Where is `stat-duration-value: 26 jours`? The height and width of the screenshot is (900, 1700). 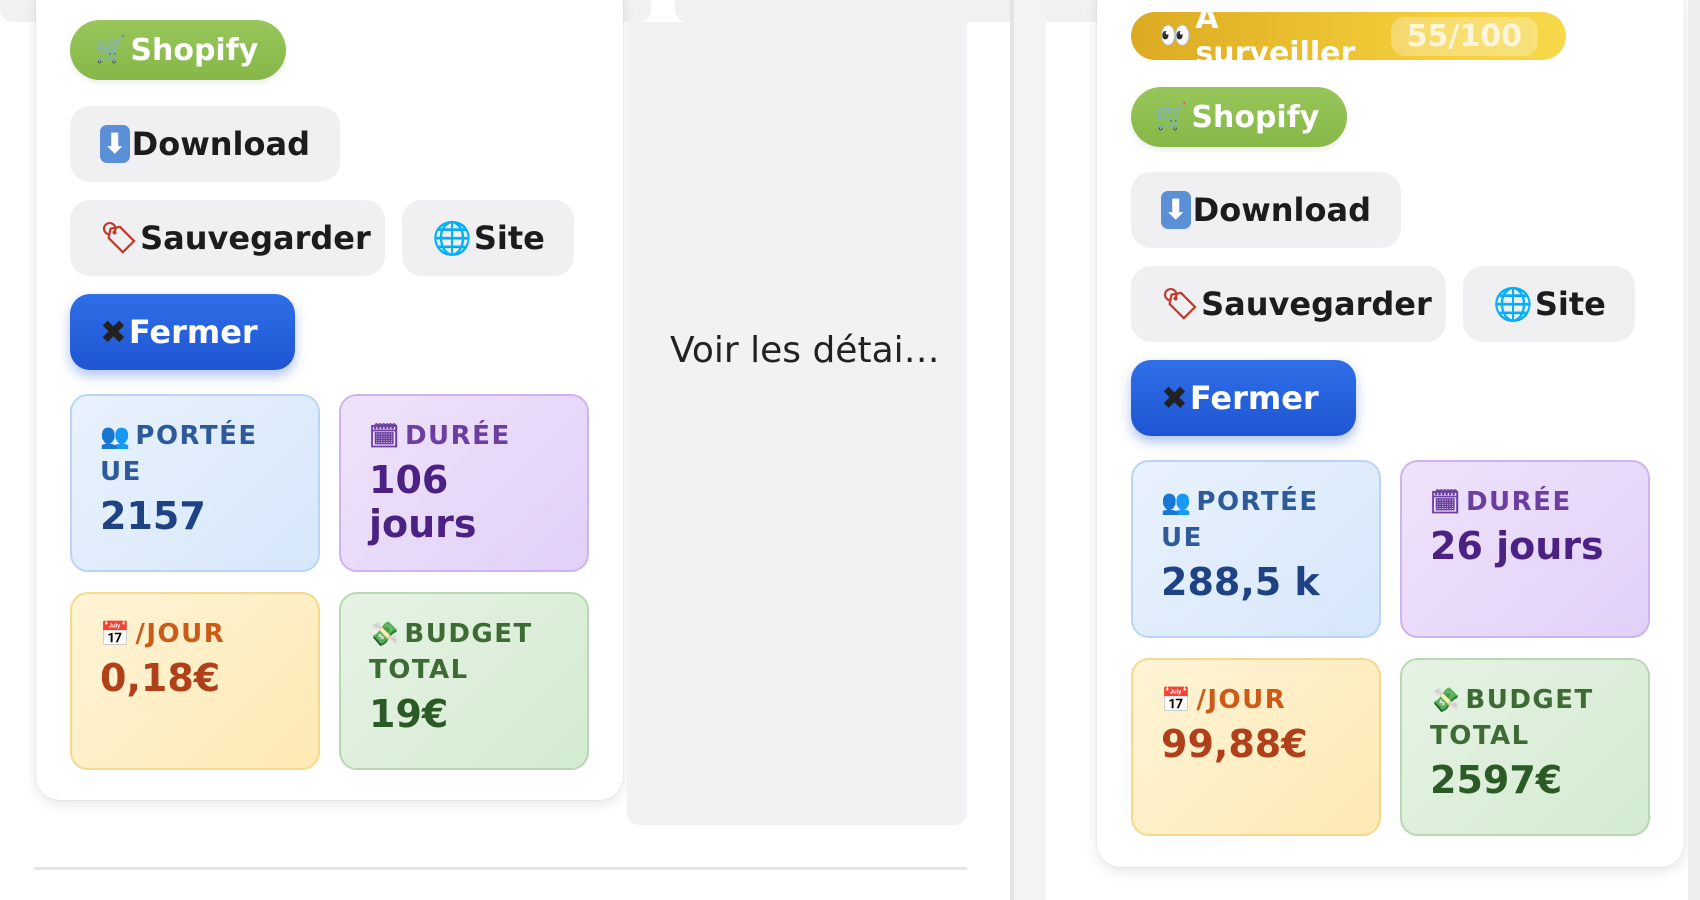 stat-duration-value: 26 jours is located at coordinates (1517, 546).